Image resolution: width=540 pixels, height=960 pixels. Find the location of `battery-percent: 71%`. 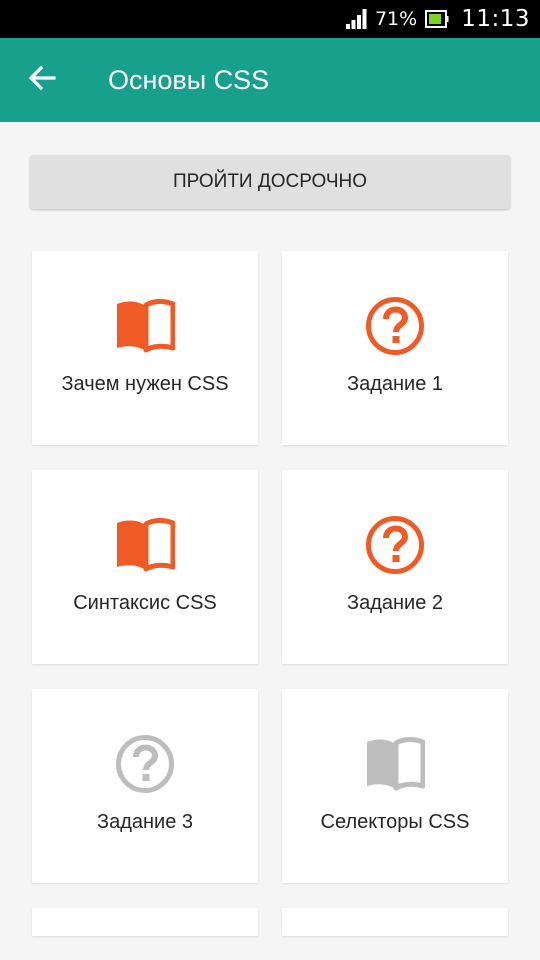

battery-percent: 71% is located at coordinates (396, 19).